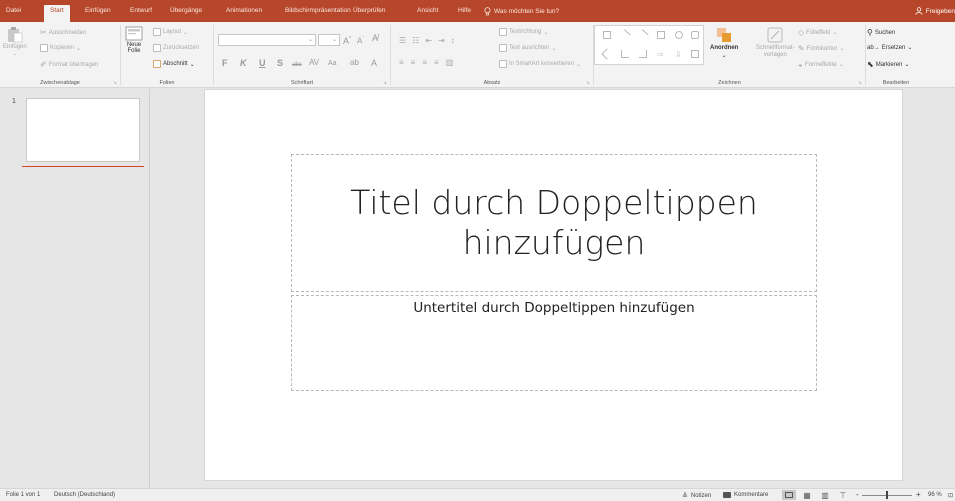 This screenshot has width=955, height=501. Describe the element at coordinates (523, 32) in the screenshot. I see `text-direction-button: Textrichtung ⌄` at that location.